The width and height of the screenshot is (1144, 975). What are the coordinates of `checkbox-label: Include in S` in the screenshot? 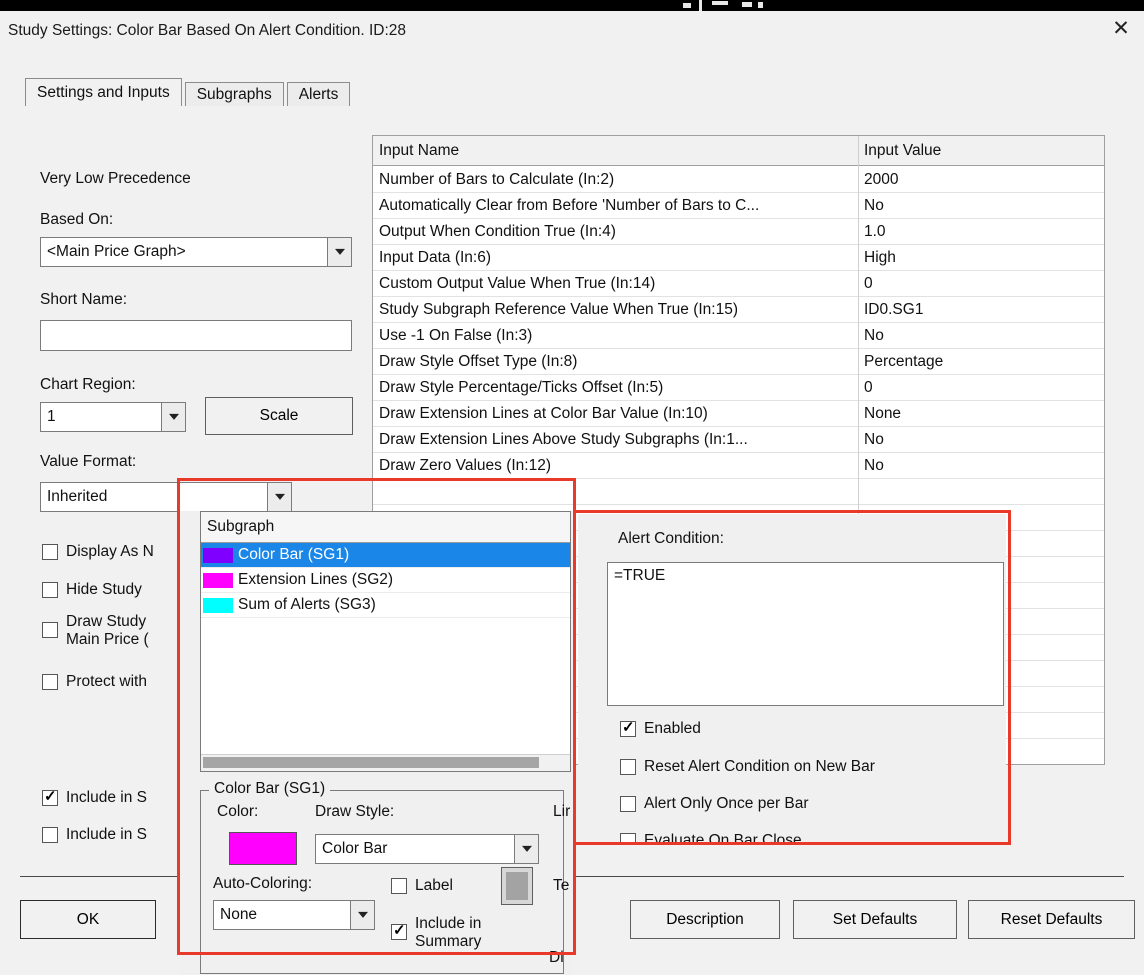 It's located at (106, 834).